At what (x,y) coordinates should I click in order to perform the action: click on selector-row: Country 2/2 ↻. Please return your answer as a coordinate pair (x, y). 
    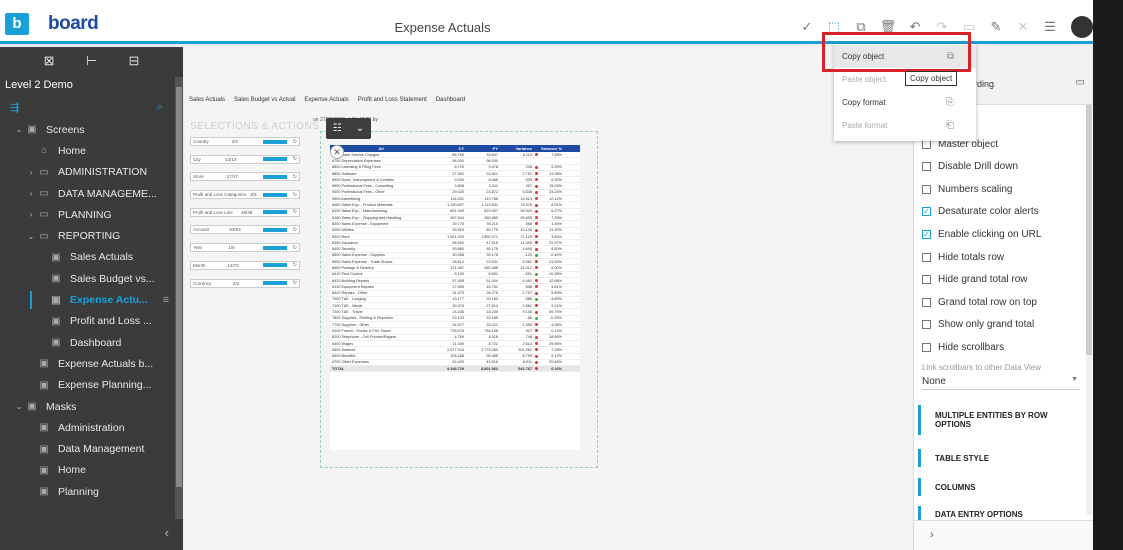
    Looking at the image, I should click on (245, 141).